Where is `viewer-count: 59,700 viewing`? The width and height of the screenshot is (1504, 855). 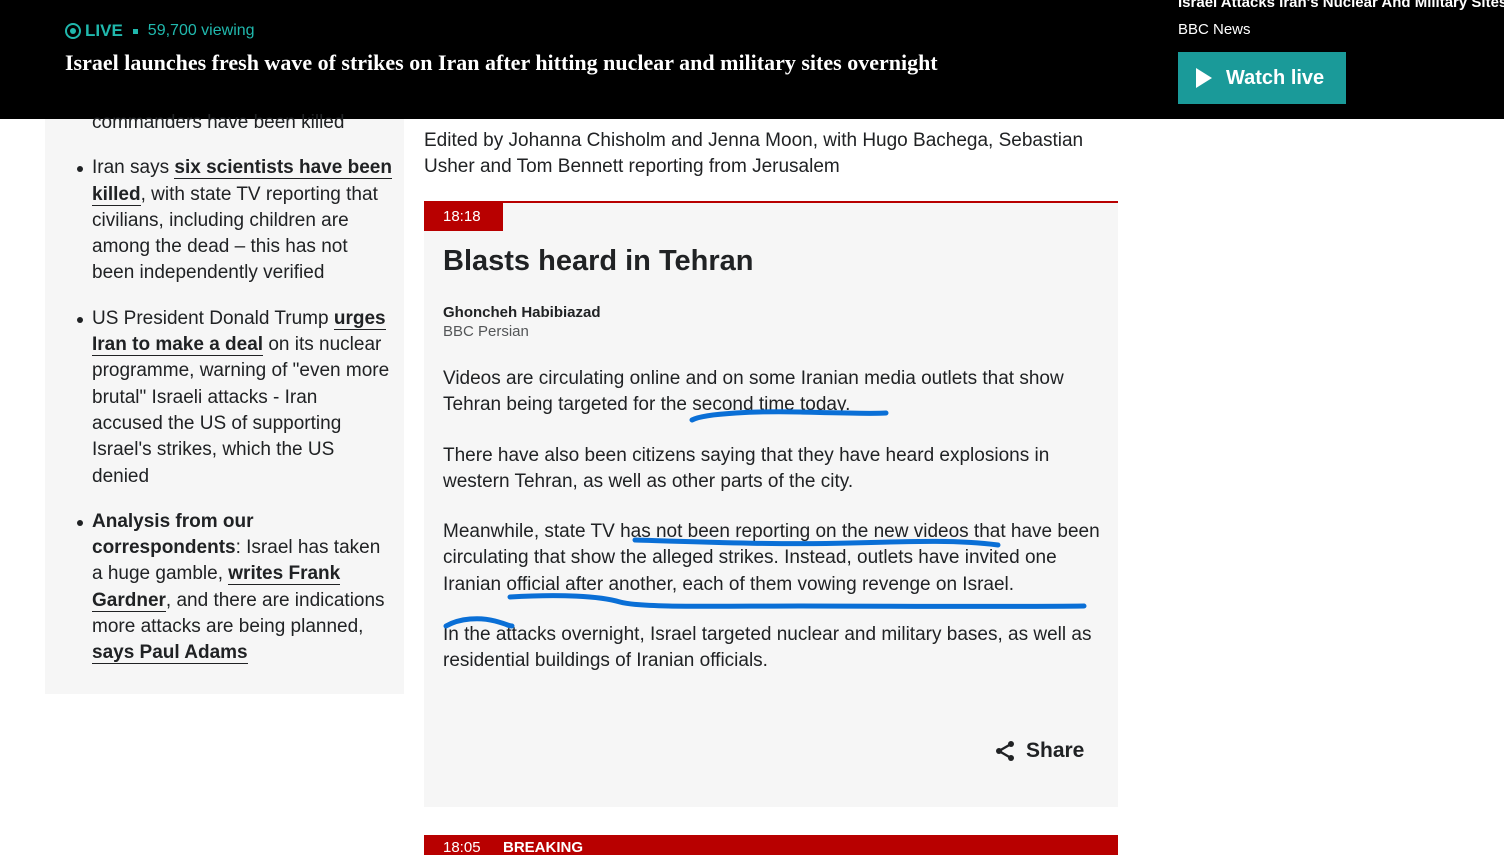
viewer-count: 59,700 viewing is located at coordinates (201, 30).